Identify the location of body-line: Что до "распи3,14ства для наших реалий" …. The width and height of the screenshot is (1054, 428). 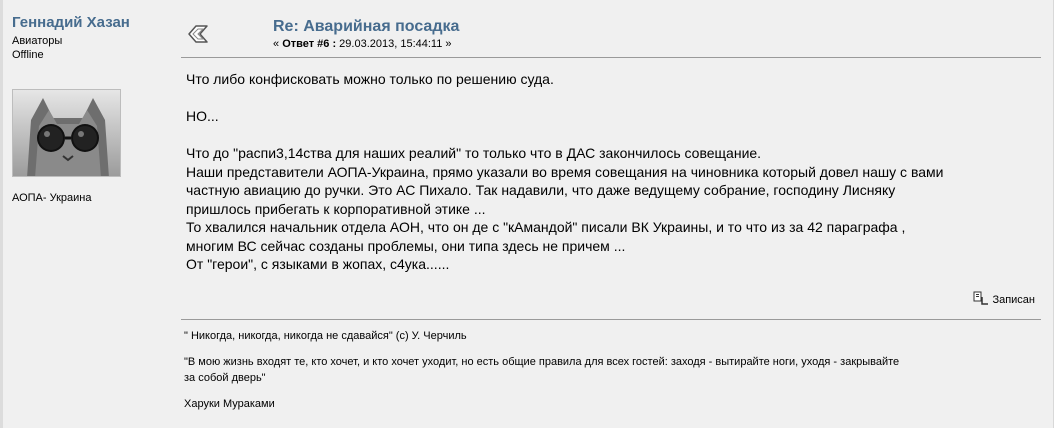
(474, 153).